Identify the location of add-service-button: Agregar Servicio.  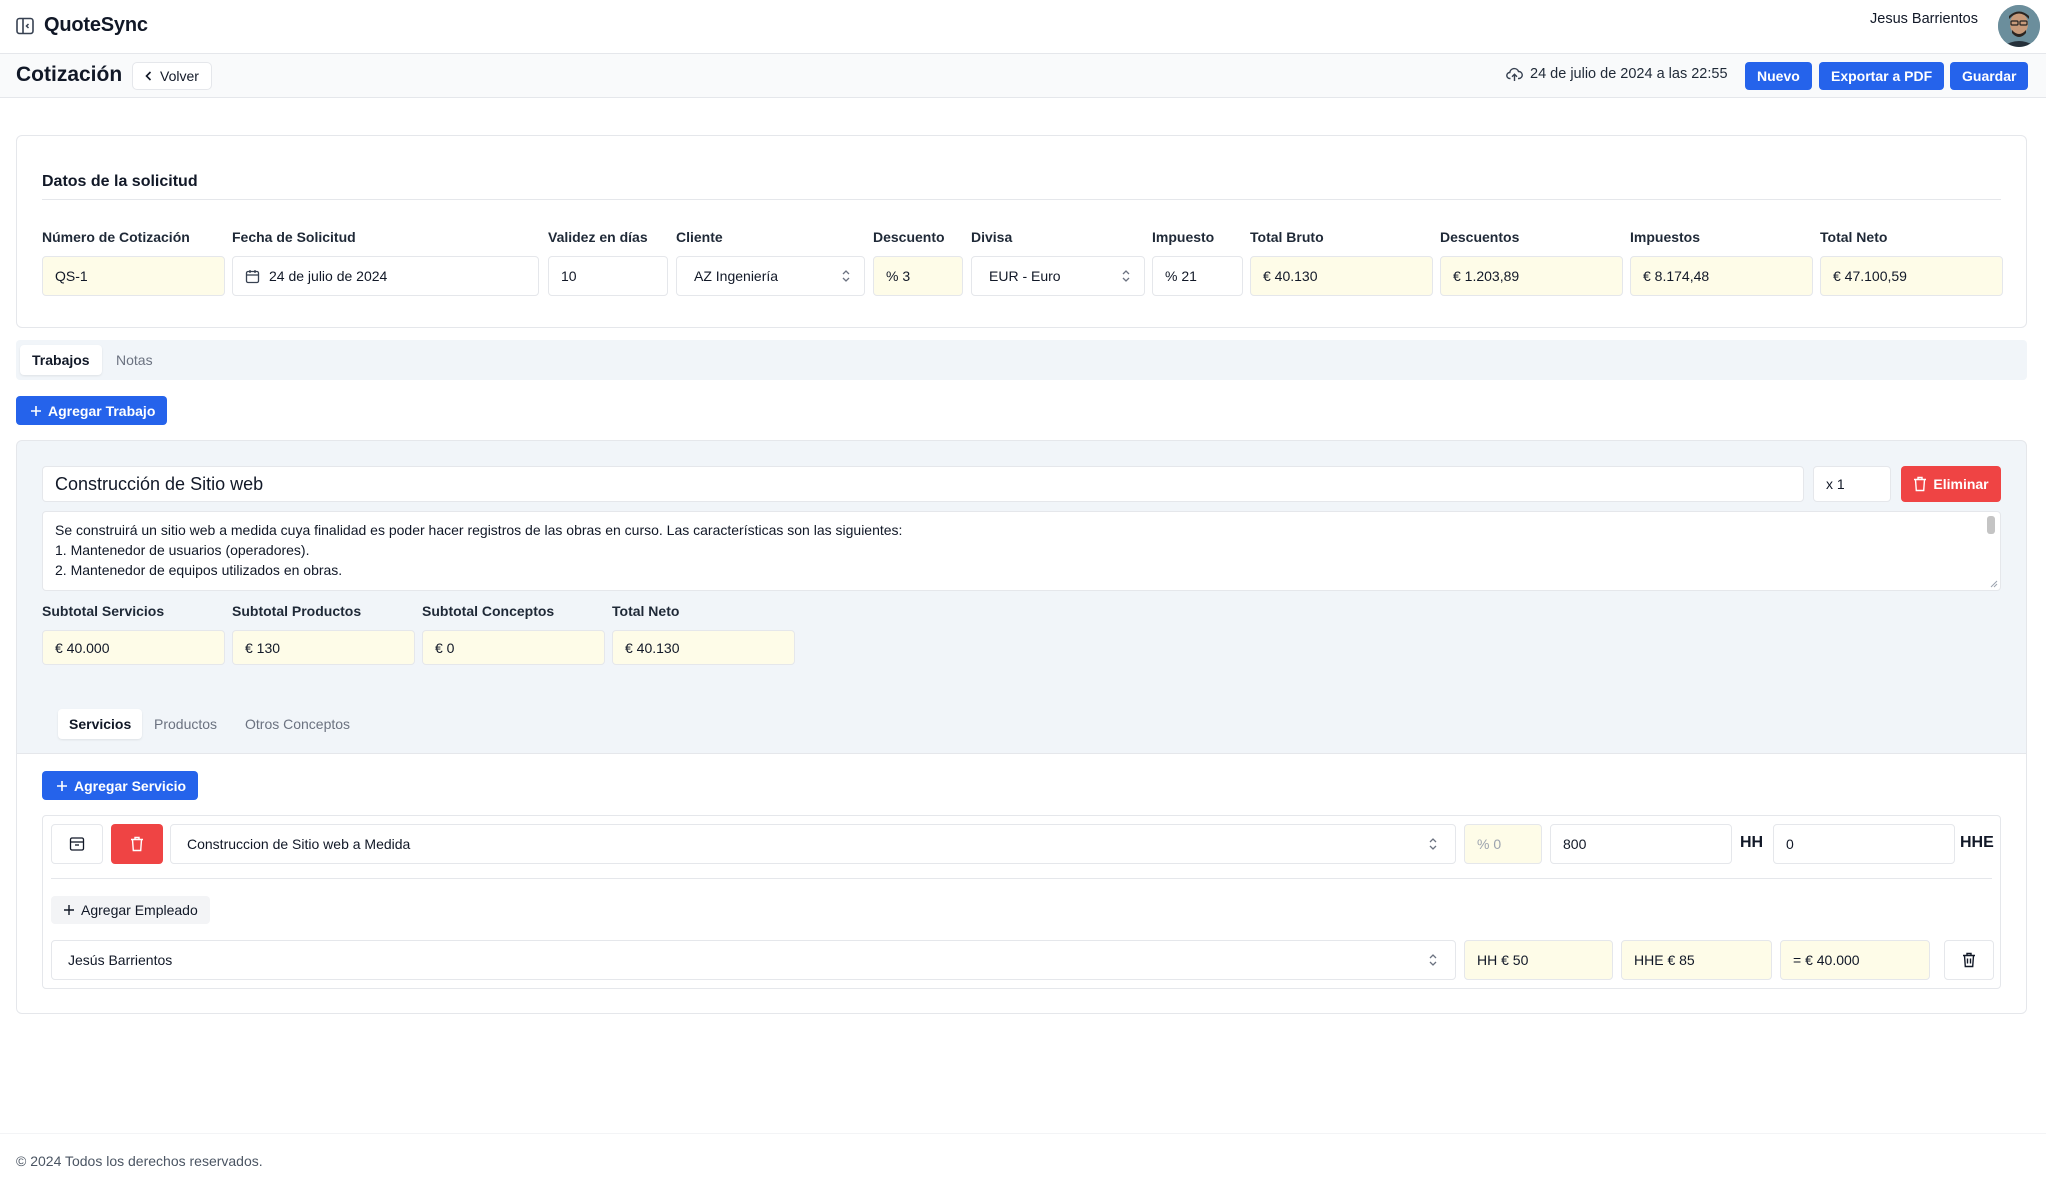
(120, 785).